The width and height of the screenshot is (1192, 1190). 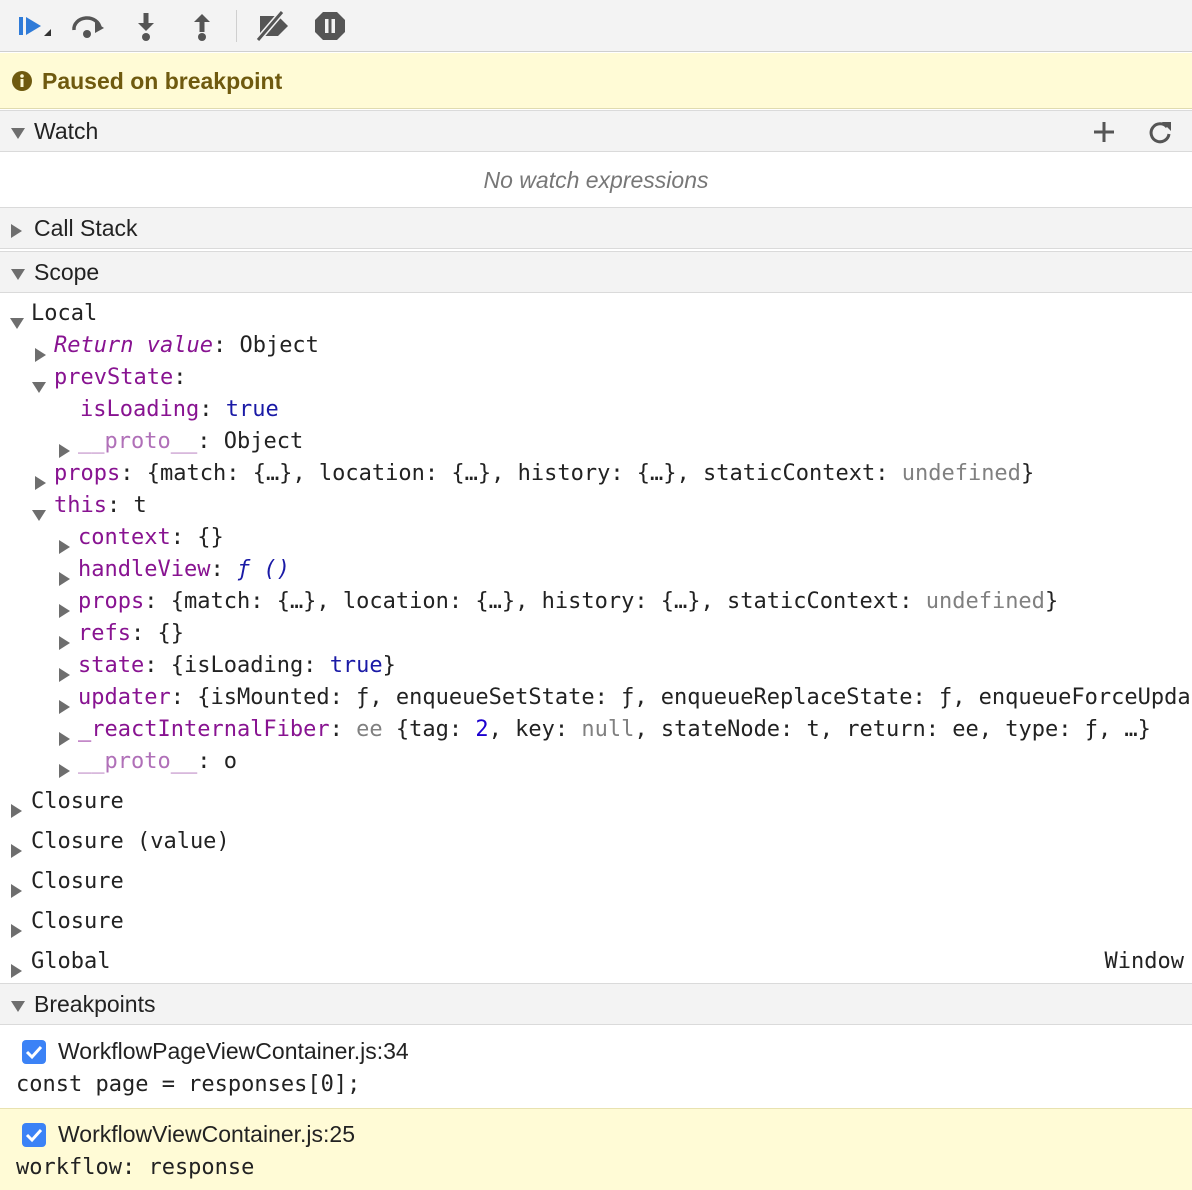 I want to click on pause-on-exceptions-button, so click(x=332, y=26).